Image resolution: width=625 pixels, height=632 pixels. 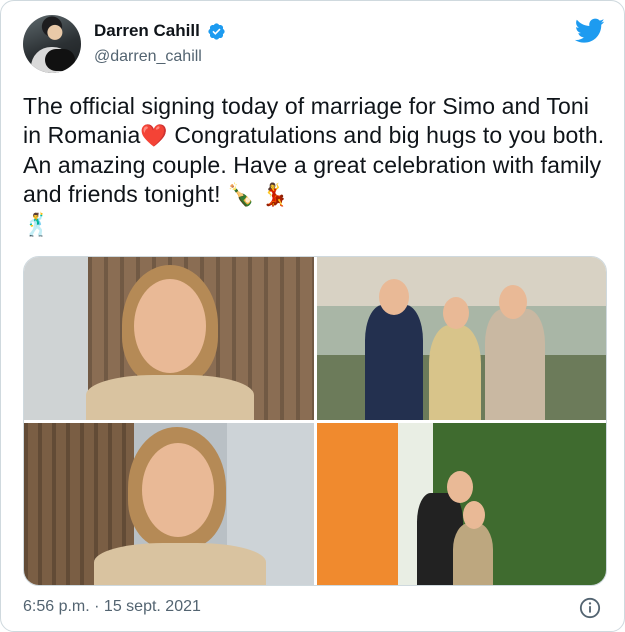 What do you see at coordinates (60, 60) in the screenshot?
I see `avatar-dog` at bounding box center [60, 60].